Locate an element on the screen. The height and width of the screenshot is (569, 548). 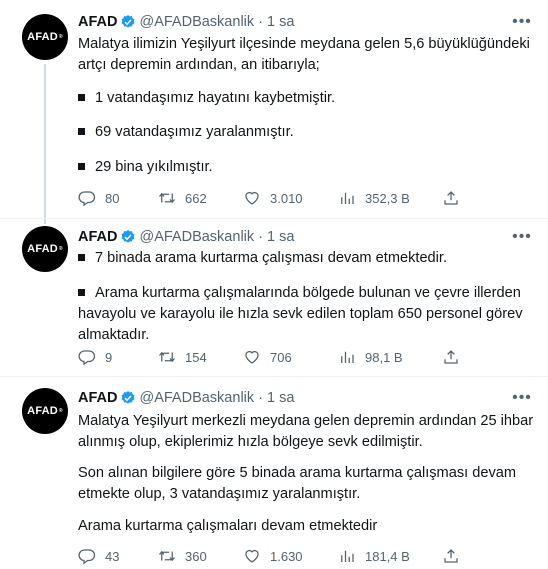
tweet-actions: 43 360 1.630 181,4 B is located at coordinates (278, 556).